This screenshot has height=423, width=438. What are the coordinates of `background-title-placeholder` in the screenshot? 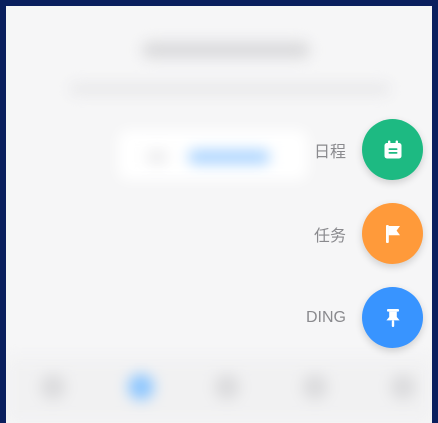 It's located at (226, 50).